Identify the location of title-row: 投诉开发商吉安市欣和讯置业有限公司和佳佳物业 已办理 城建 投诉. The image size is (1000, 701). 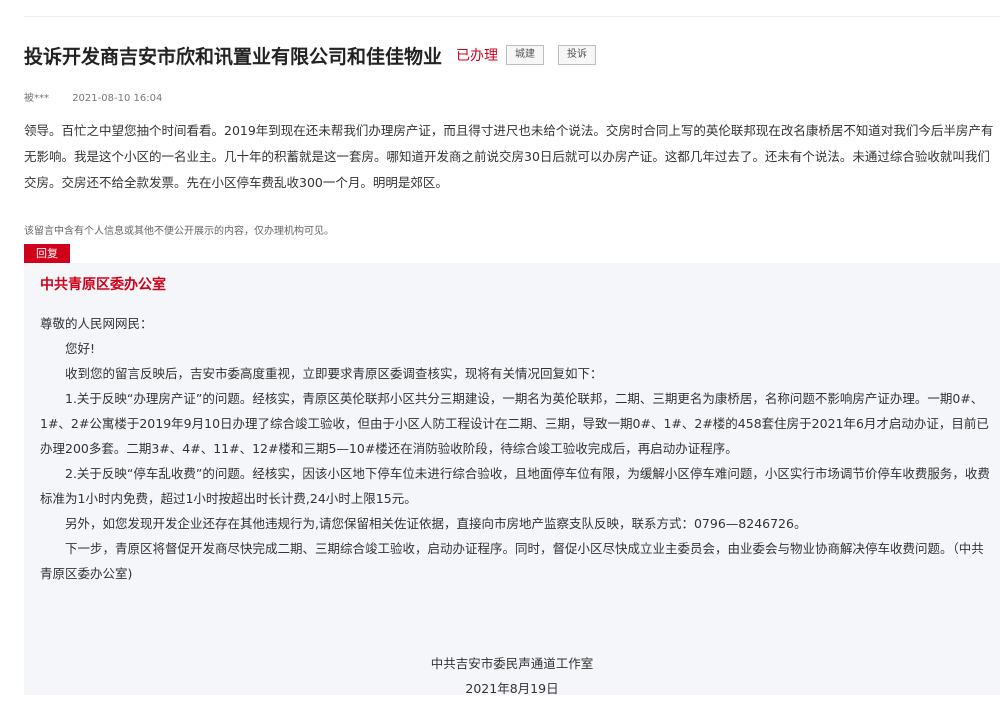
(310, 55).